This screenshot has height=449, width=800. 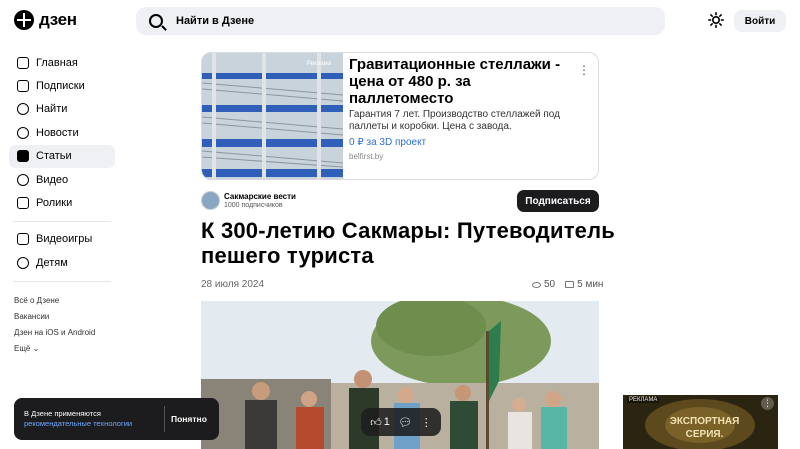 I want to click on read-time-stat: 5 мин, so click(x=584, y=284).